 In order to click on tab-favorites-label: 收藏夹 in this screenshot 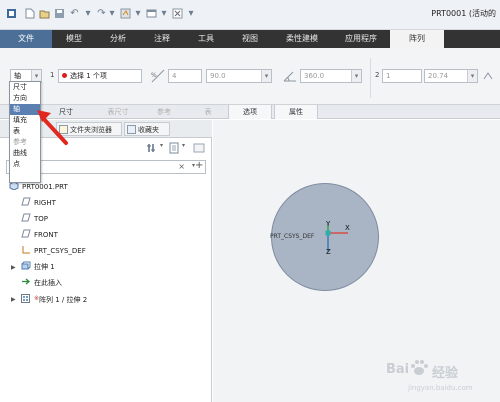, I will do `click(148, 130)`.